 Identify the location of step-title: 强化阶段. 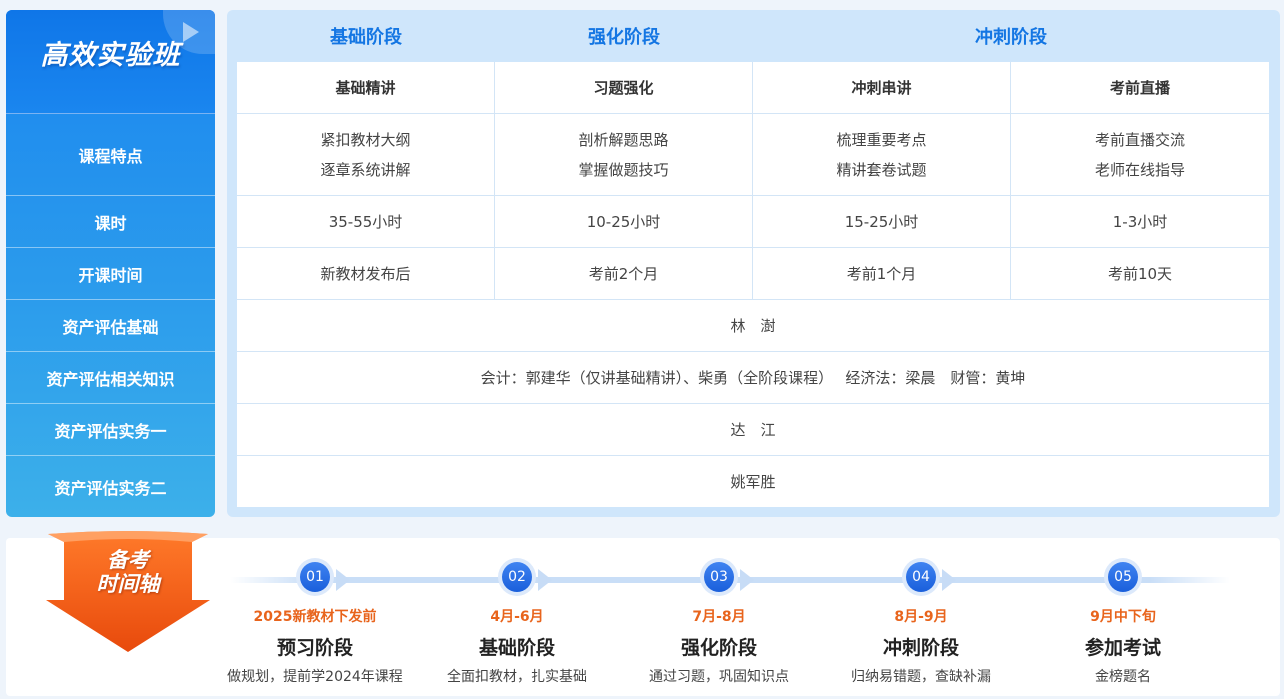
(718, 648).